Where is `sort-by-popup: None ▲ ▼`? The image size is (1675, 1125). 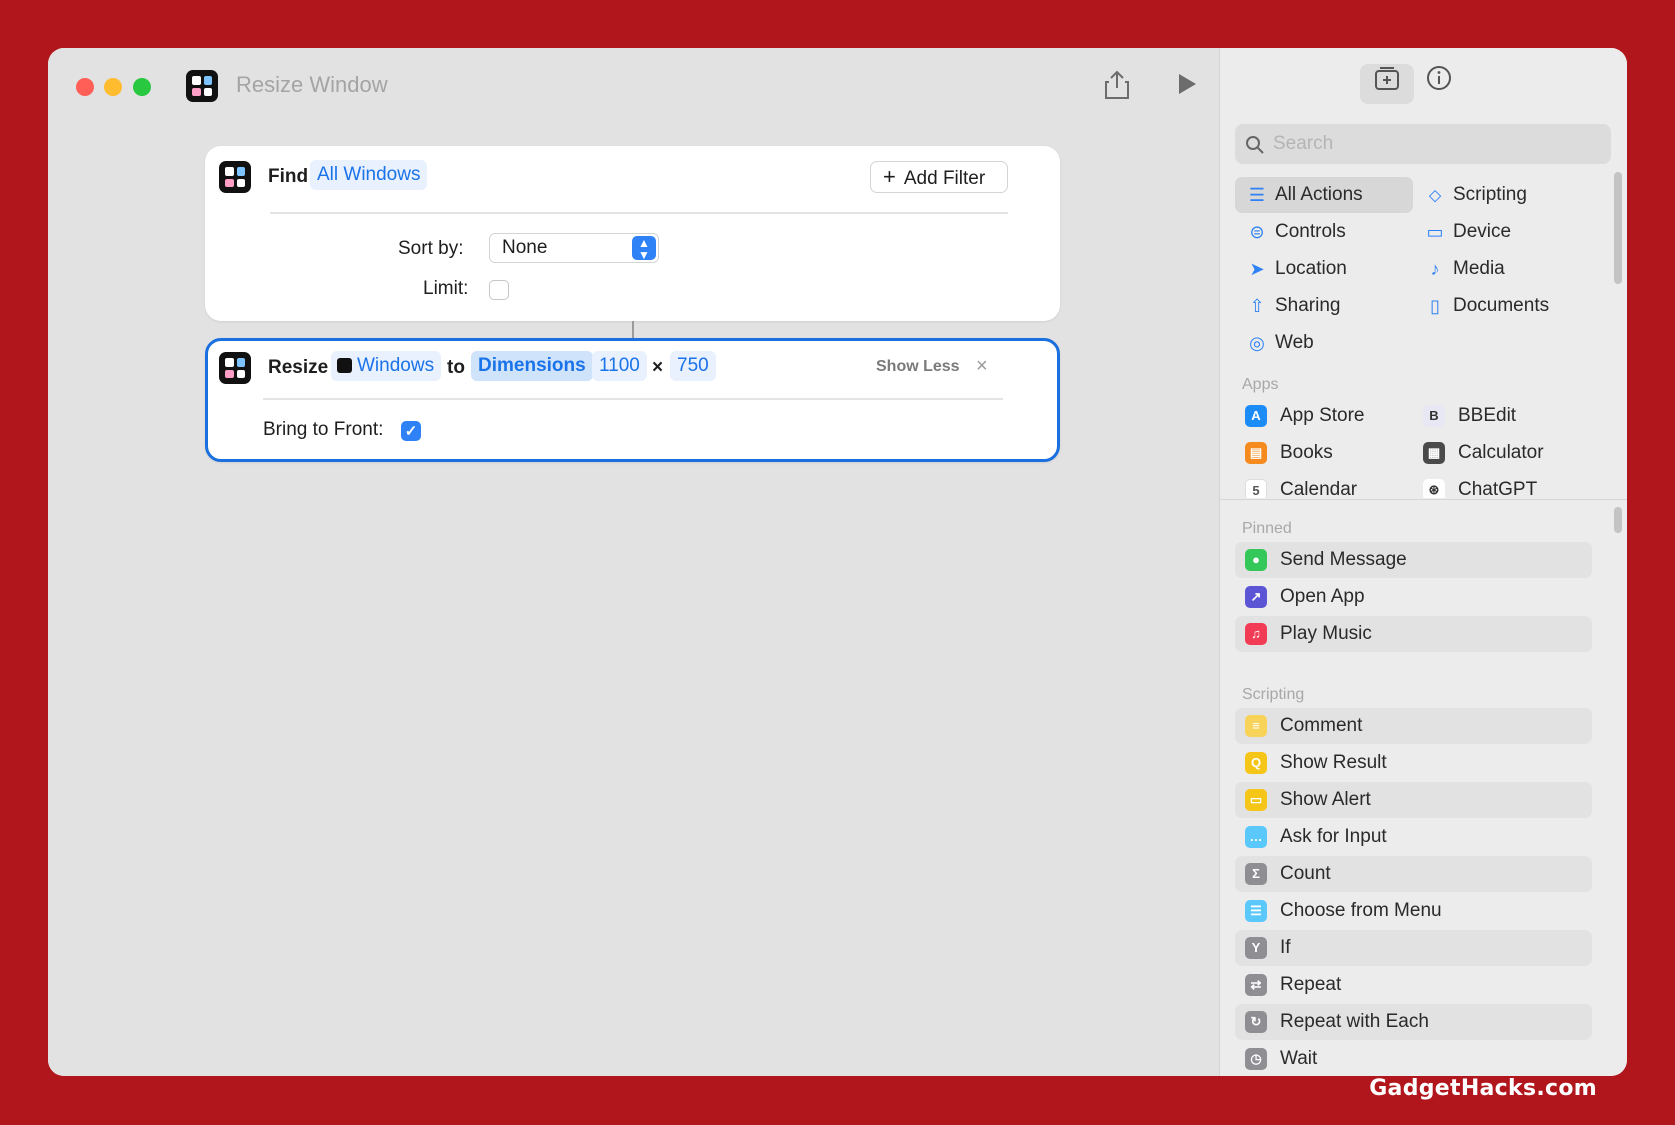 sort-by-popup: None ▲ ▼ is located at coordinates (574, 248).